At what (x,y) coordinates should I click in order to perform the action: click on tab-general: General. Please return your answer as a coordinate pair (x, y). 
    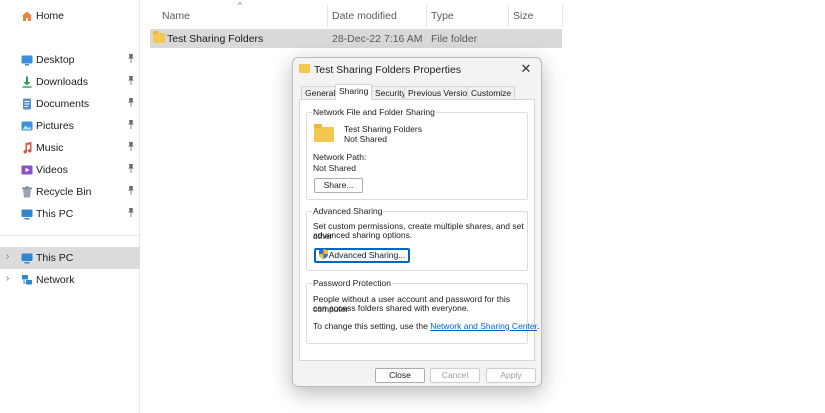
    Looking at the image, I should click on (320, 92).